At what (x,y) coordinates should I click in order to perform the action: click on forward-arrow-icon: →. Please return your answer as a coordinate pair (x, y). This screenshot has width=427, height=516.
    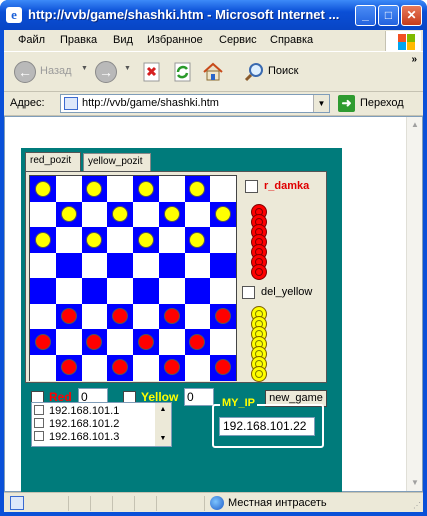
    Looking at the image, I should click on (106, 72).